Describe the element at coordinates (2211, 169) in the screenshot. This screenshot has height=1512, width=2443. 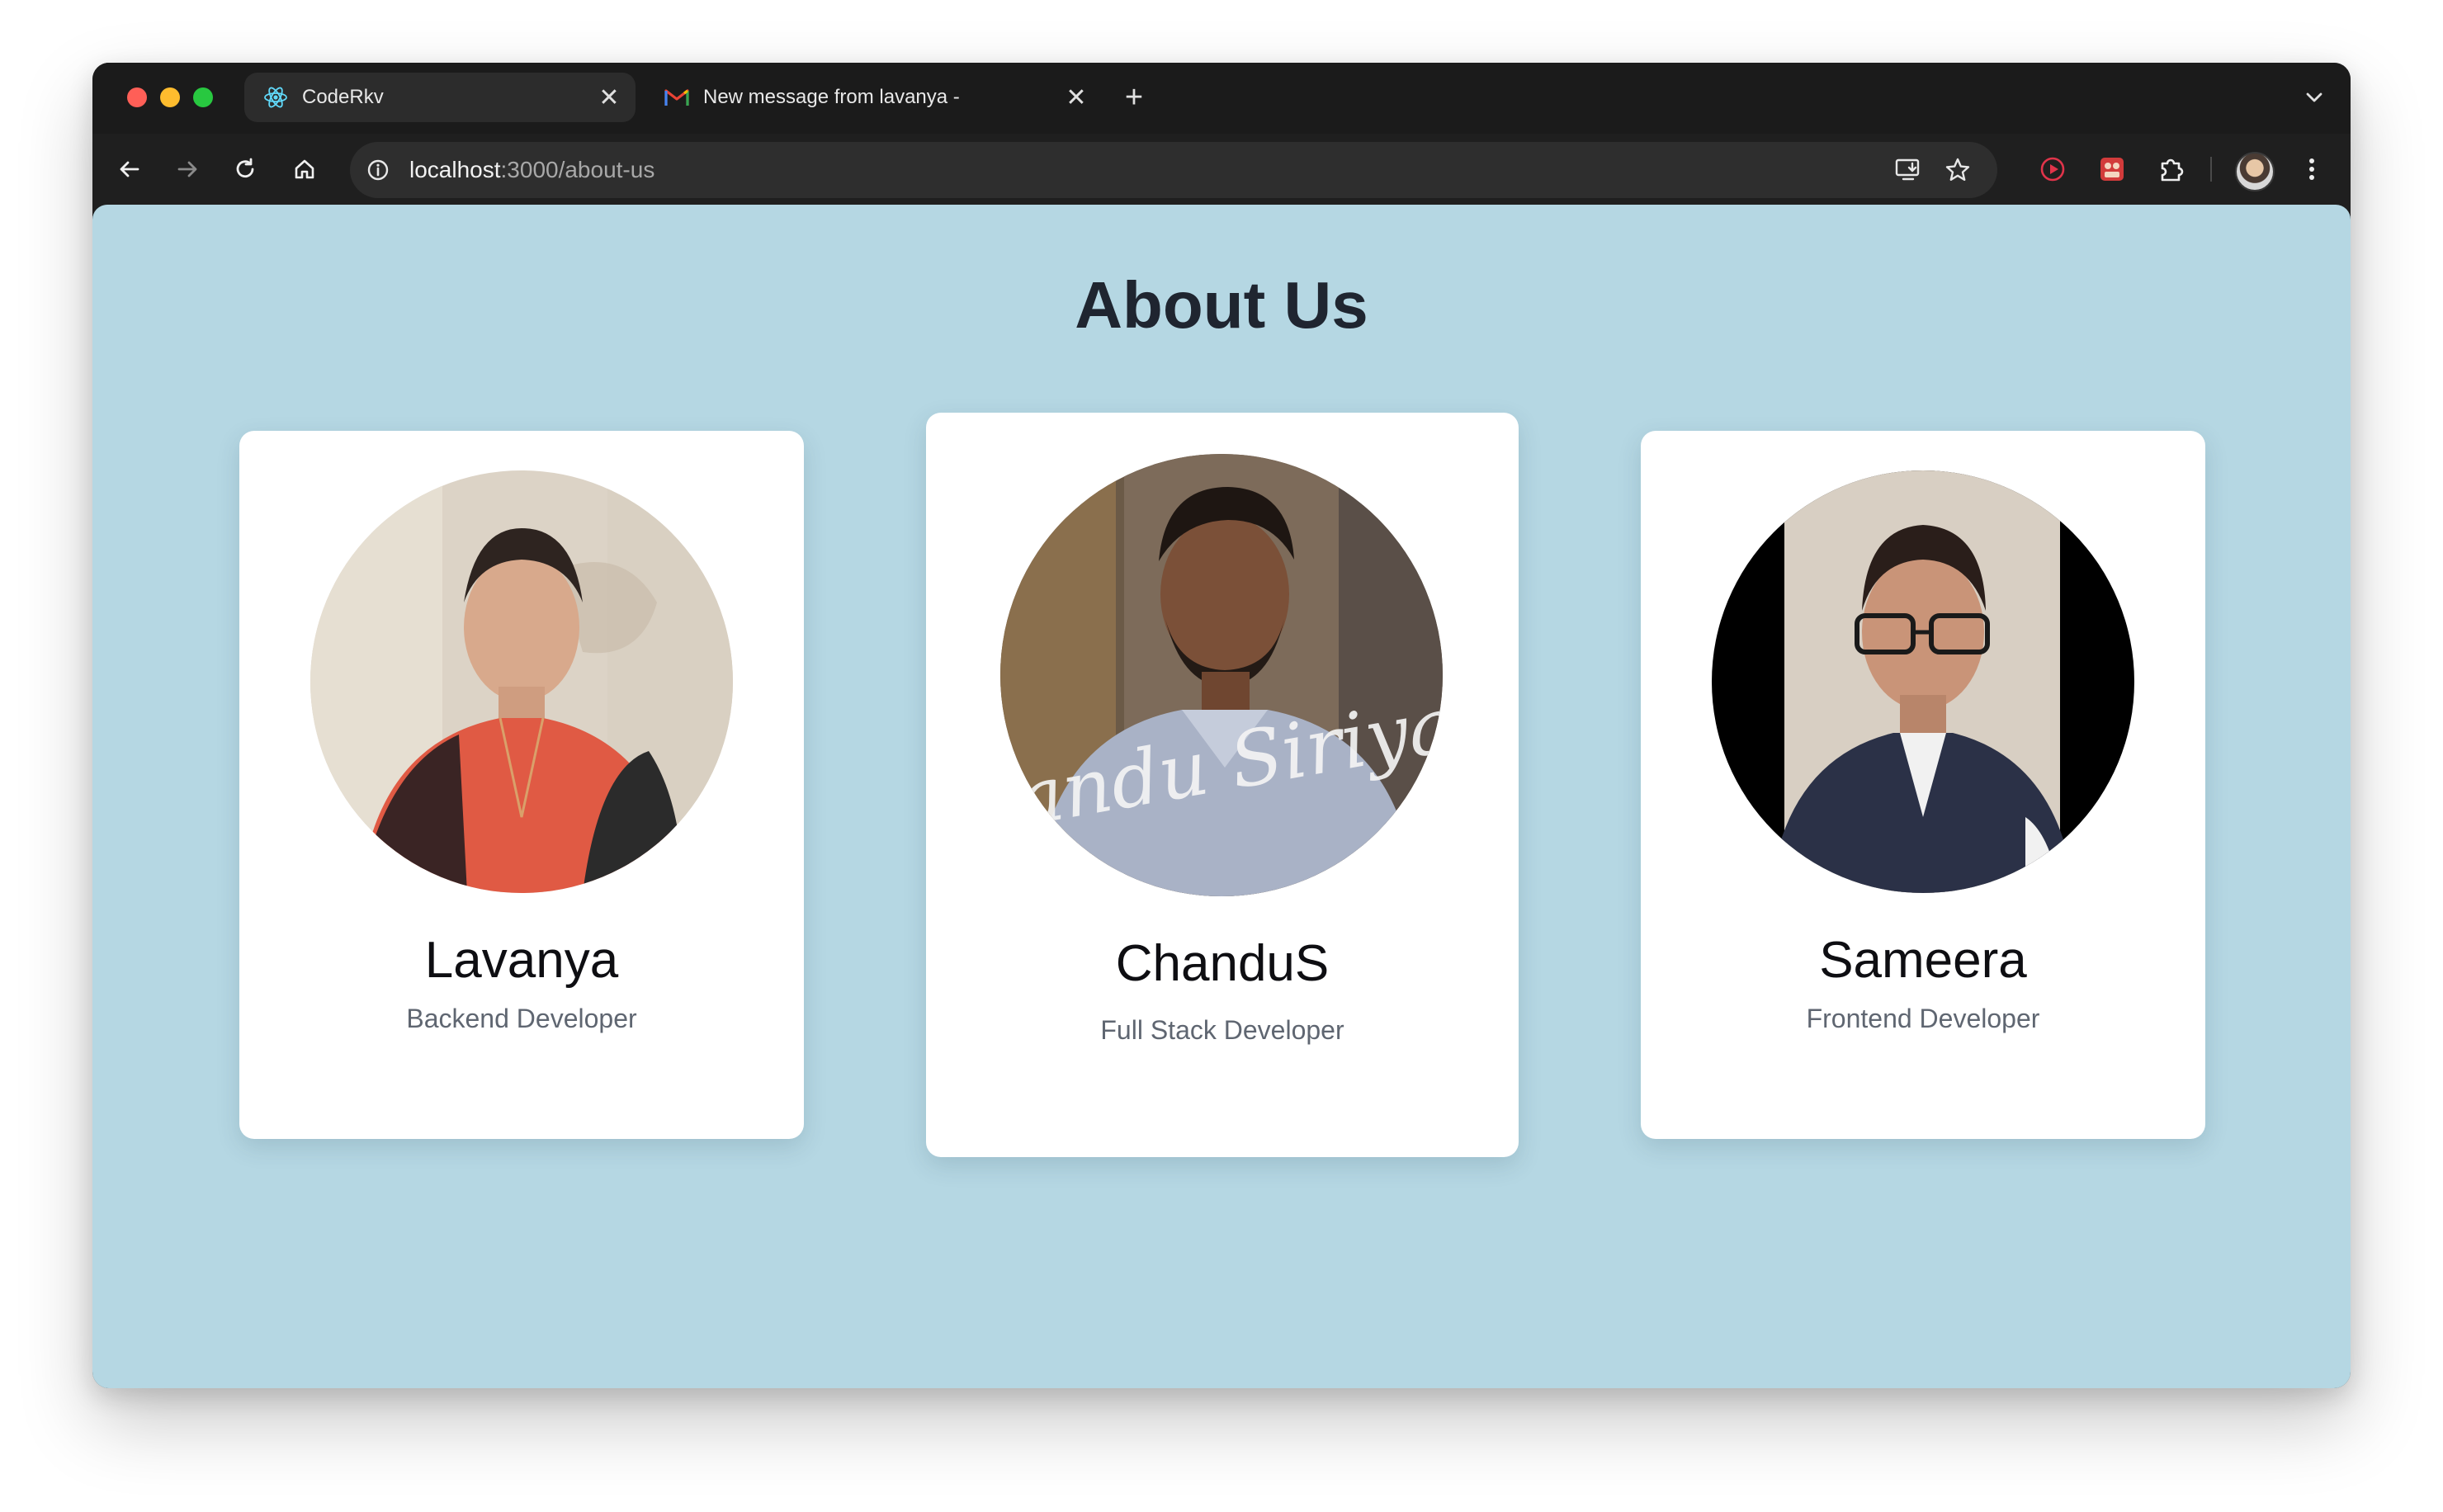
I see `toolbar-divider` at that location.